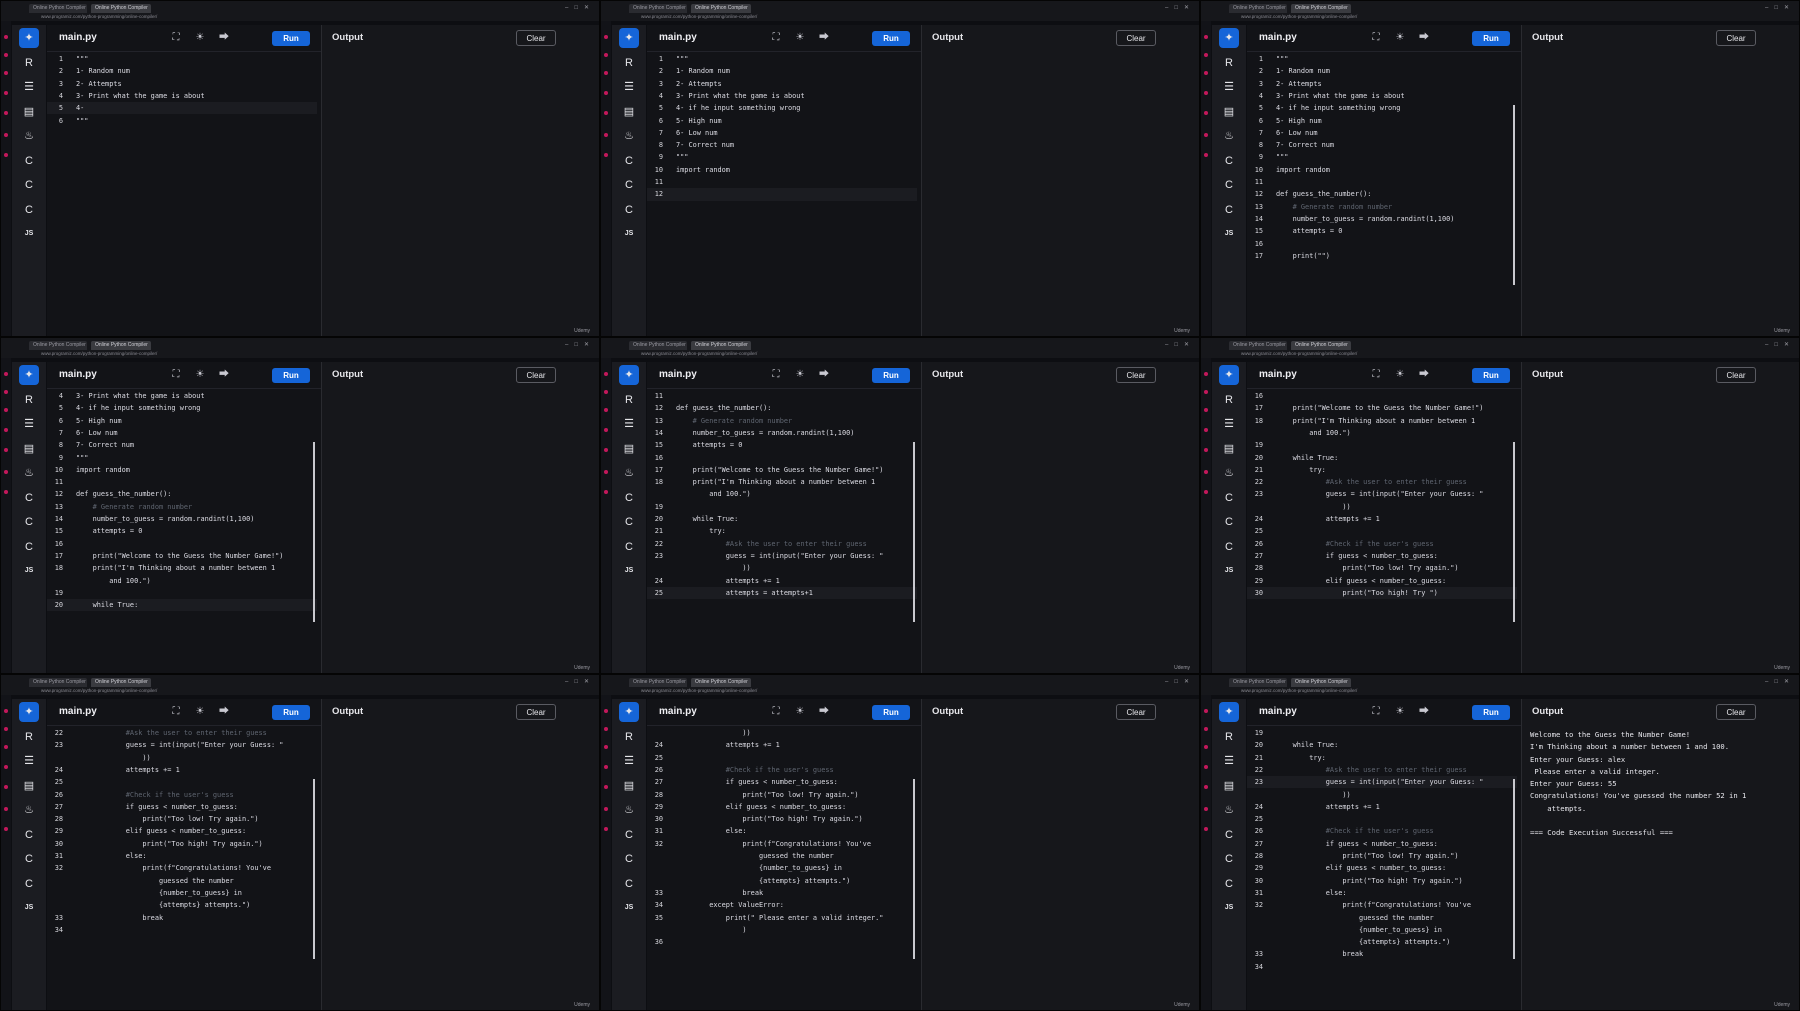 The height and width of the screenshot is (1011, 1800). I want to click on sql-icon: ☰, so click(1229, 761).